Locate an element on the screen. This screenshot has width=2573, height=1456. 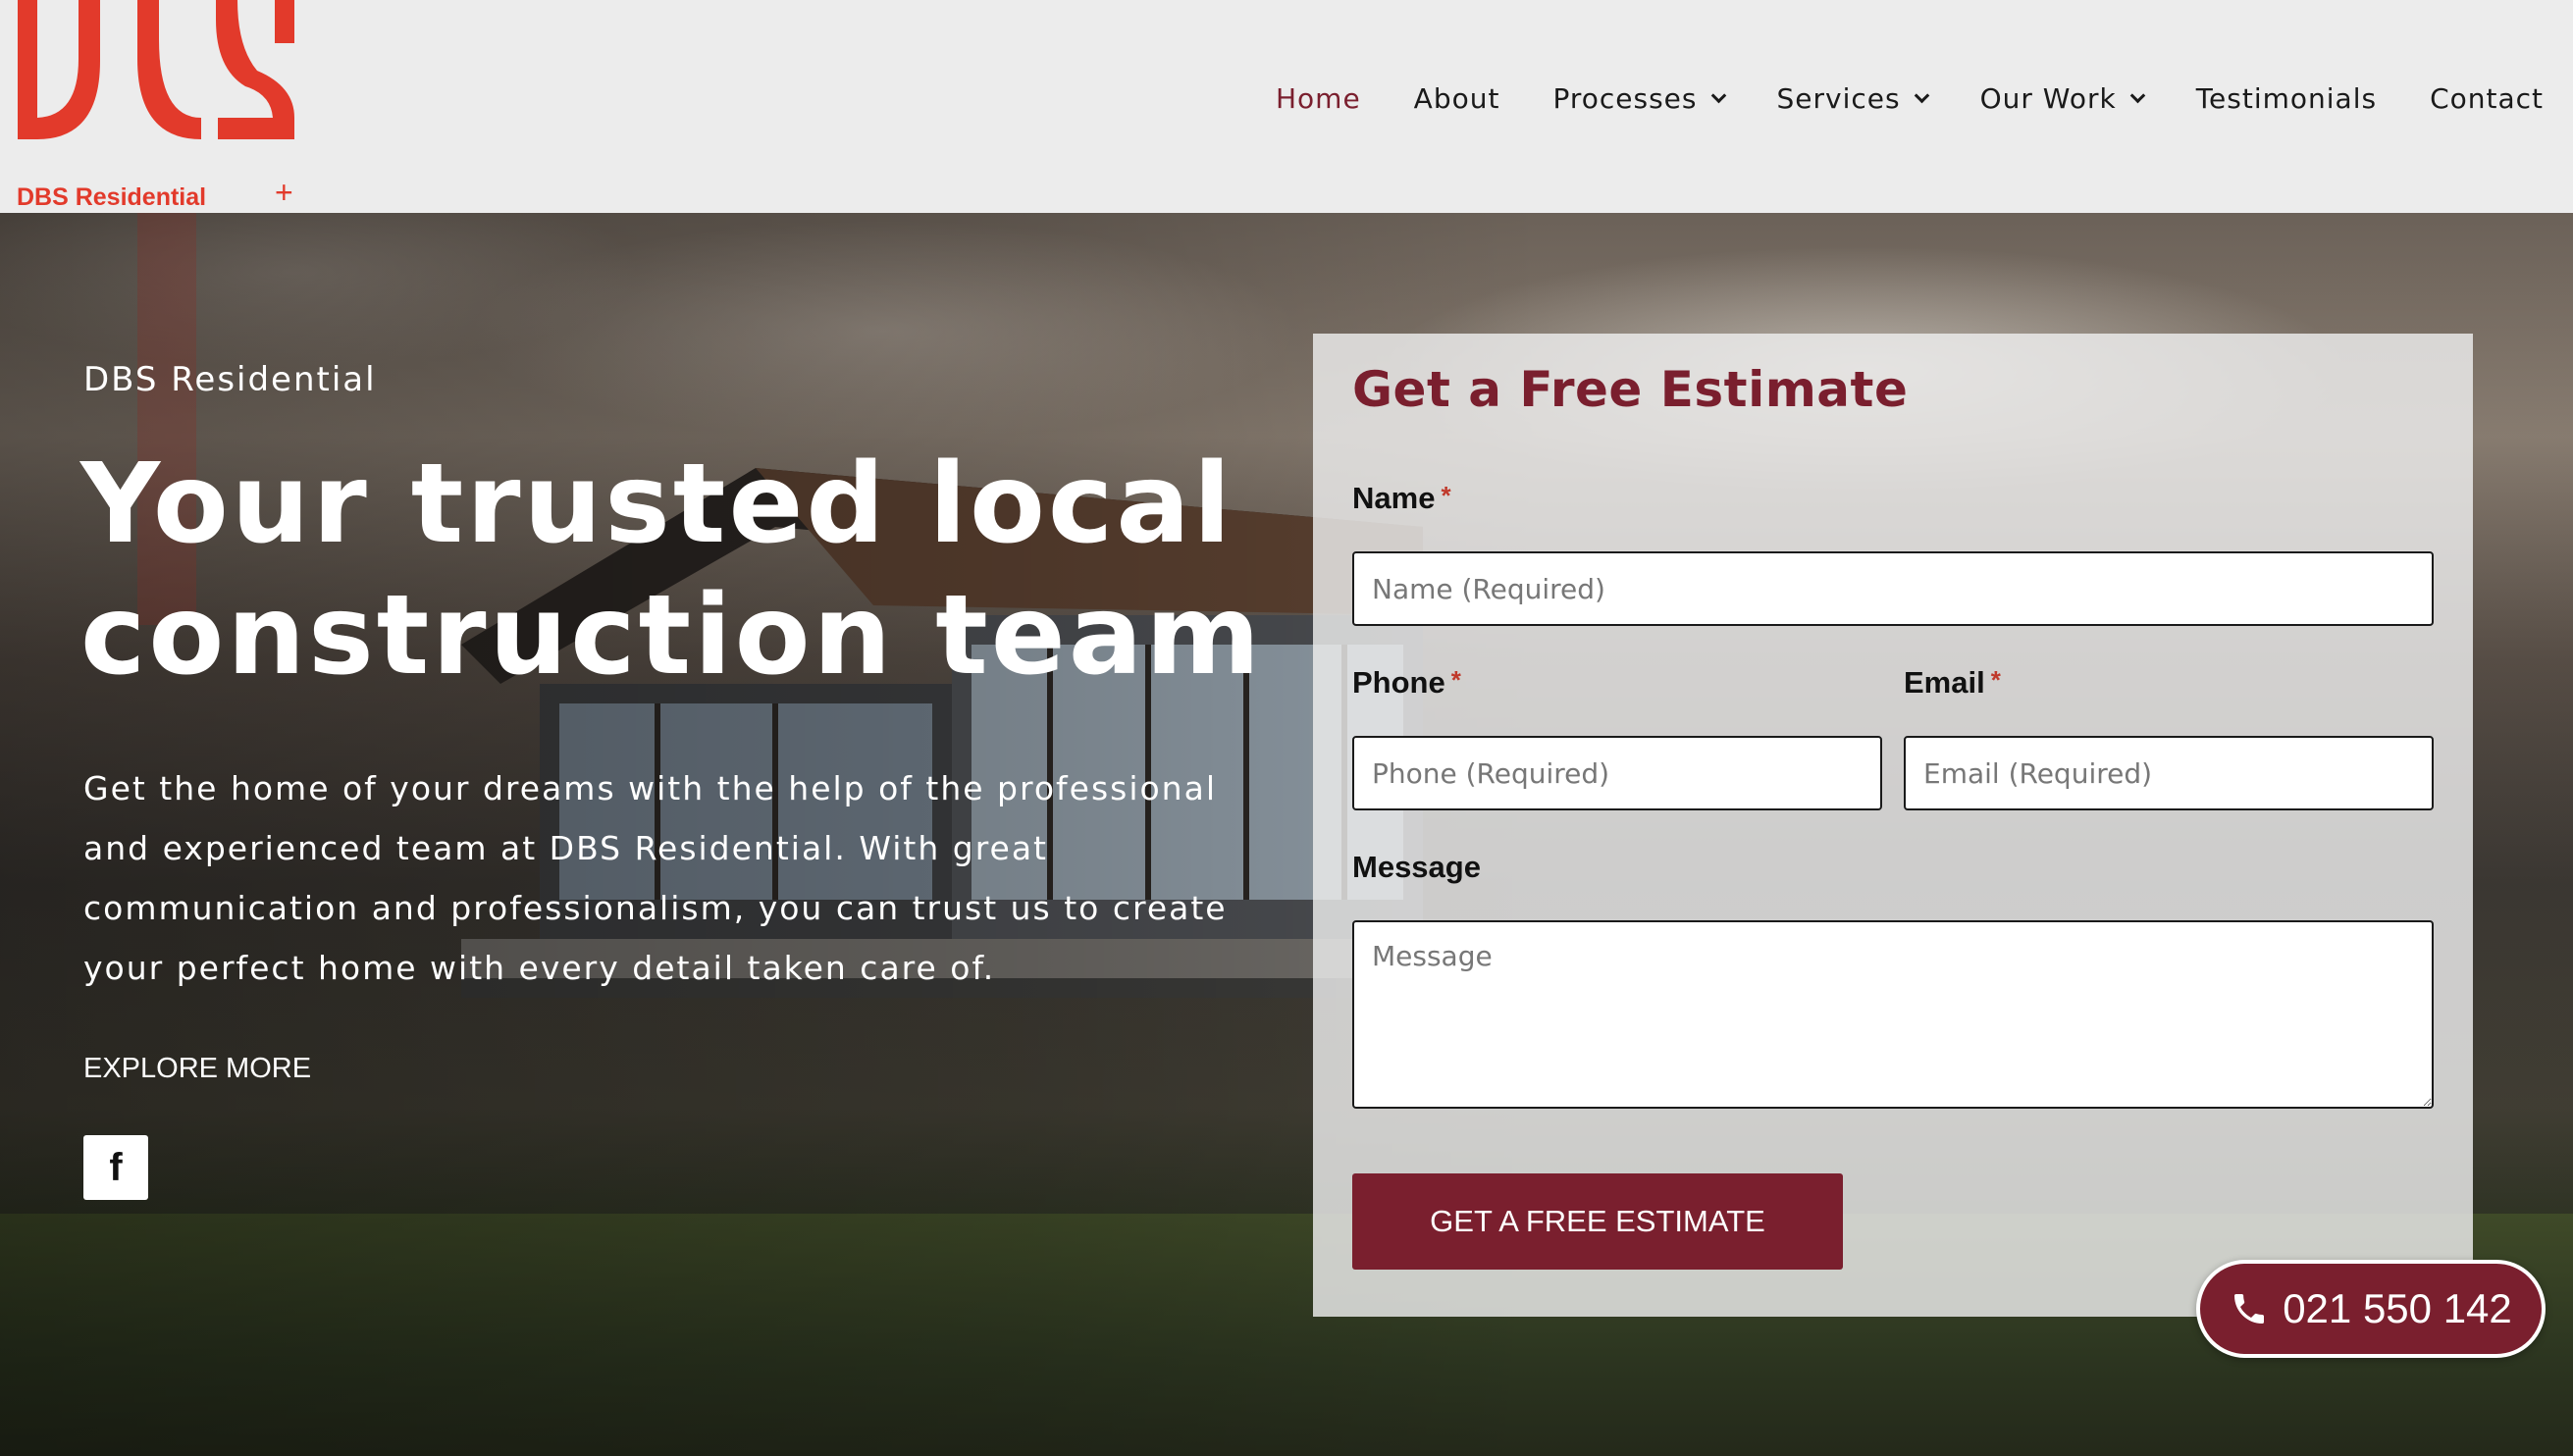
hero-headline: Your trusted local construction team is located at coordinates (672, 570).